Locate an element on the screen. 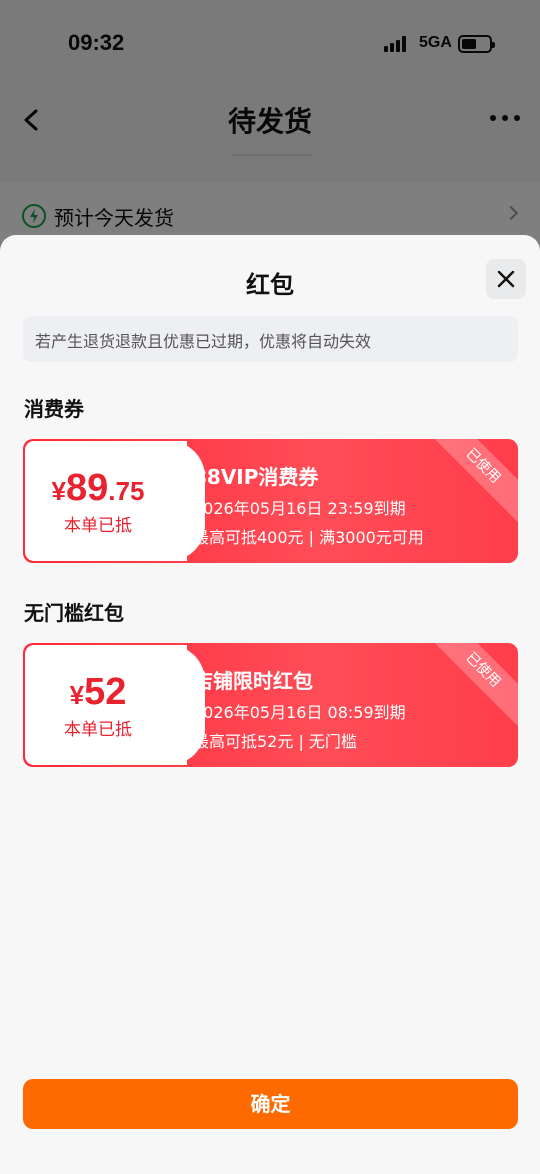 This screenshot has width=540, height=1174. sheet-title: 红包 is located at coordinates (270, 285).